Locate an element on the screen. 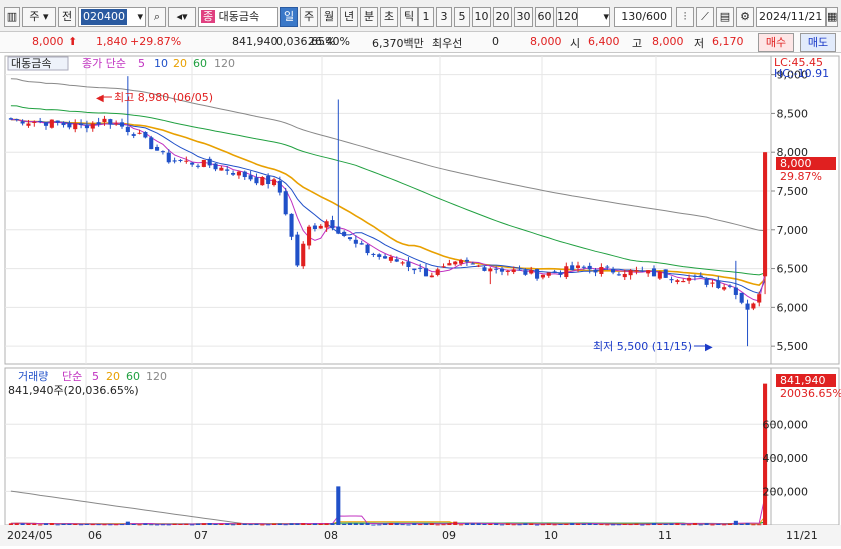 This screenshot has height=549, width=841. date-tick-label: 08 is located at coordinates (331, 535).